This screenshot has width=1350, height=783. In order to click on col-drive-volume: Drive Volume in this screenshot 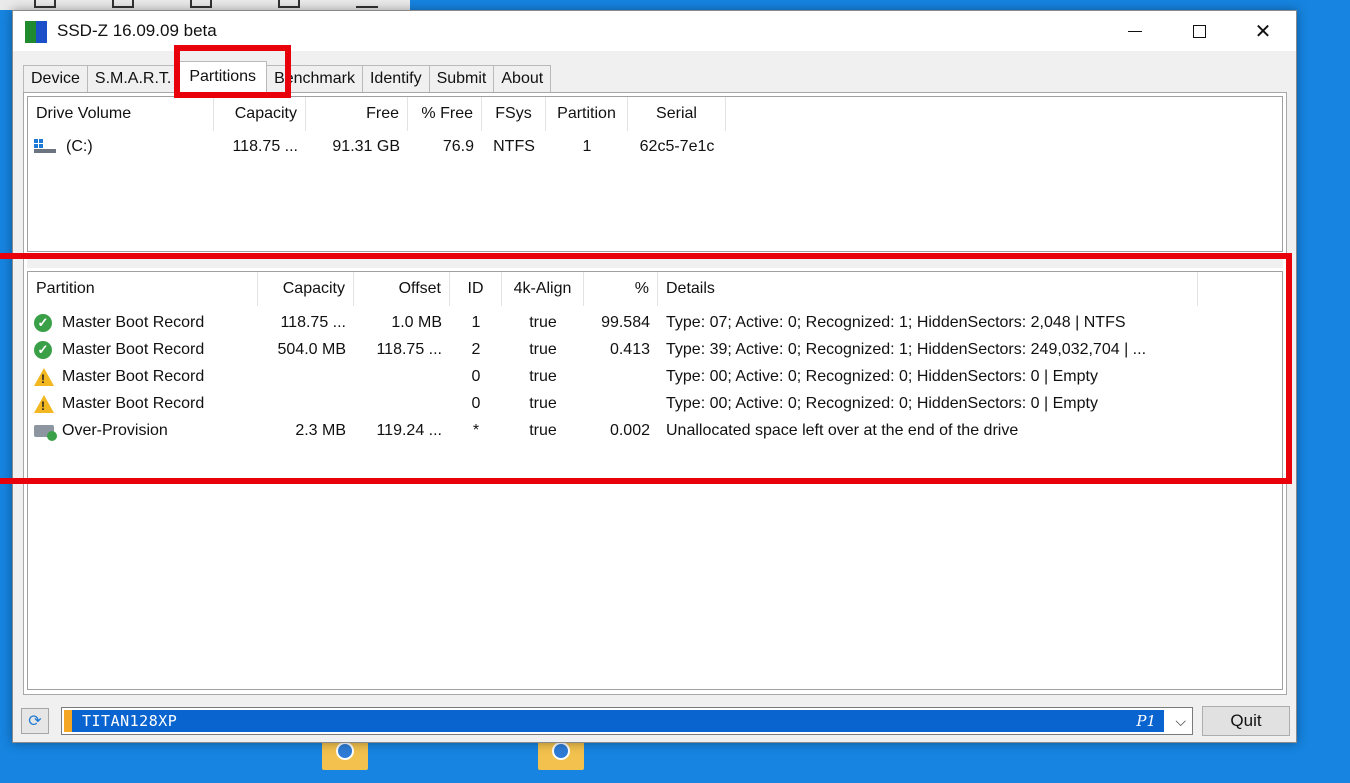, I will do `click(121, 114)`.